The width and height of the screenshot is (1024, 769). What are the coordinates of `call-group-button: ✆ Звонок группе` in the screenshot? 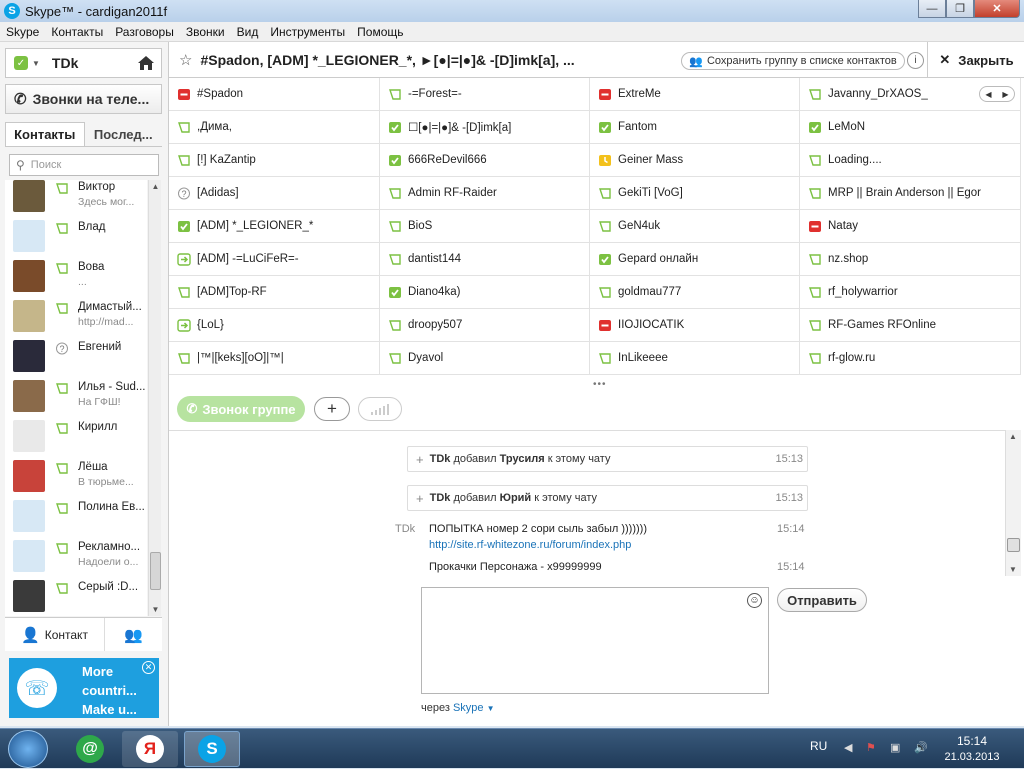 It's located at (241, 409).